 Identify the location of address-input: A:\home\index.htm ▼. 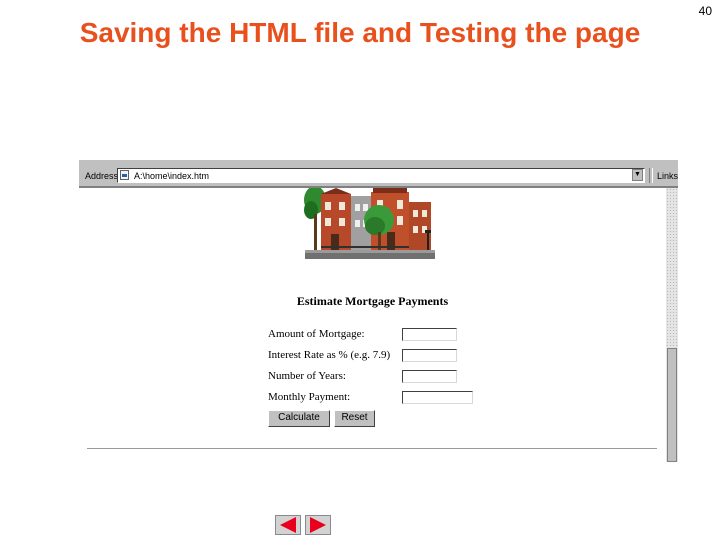
(381, 175).